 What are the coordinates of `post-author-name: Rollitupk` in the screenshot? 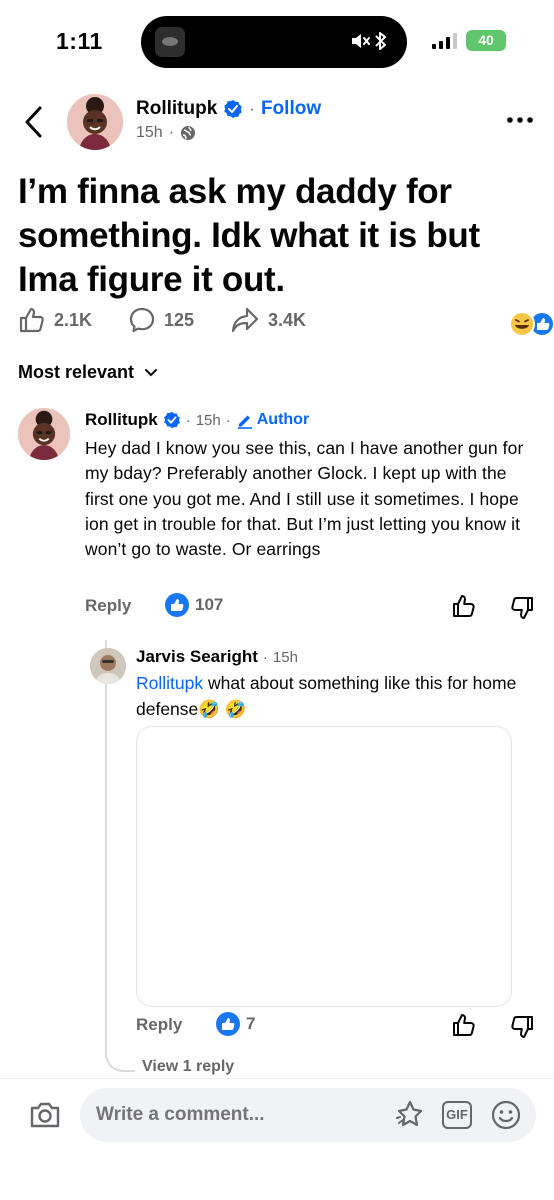 It's located at (176, 109).